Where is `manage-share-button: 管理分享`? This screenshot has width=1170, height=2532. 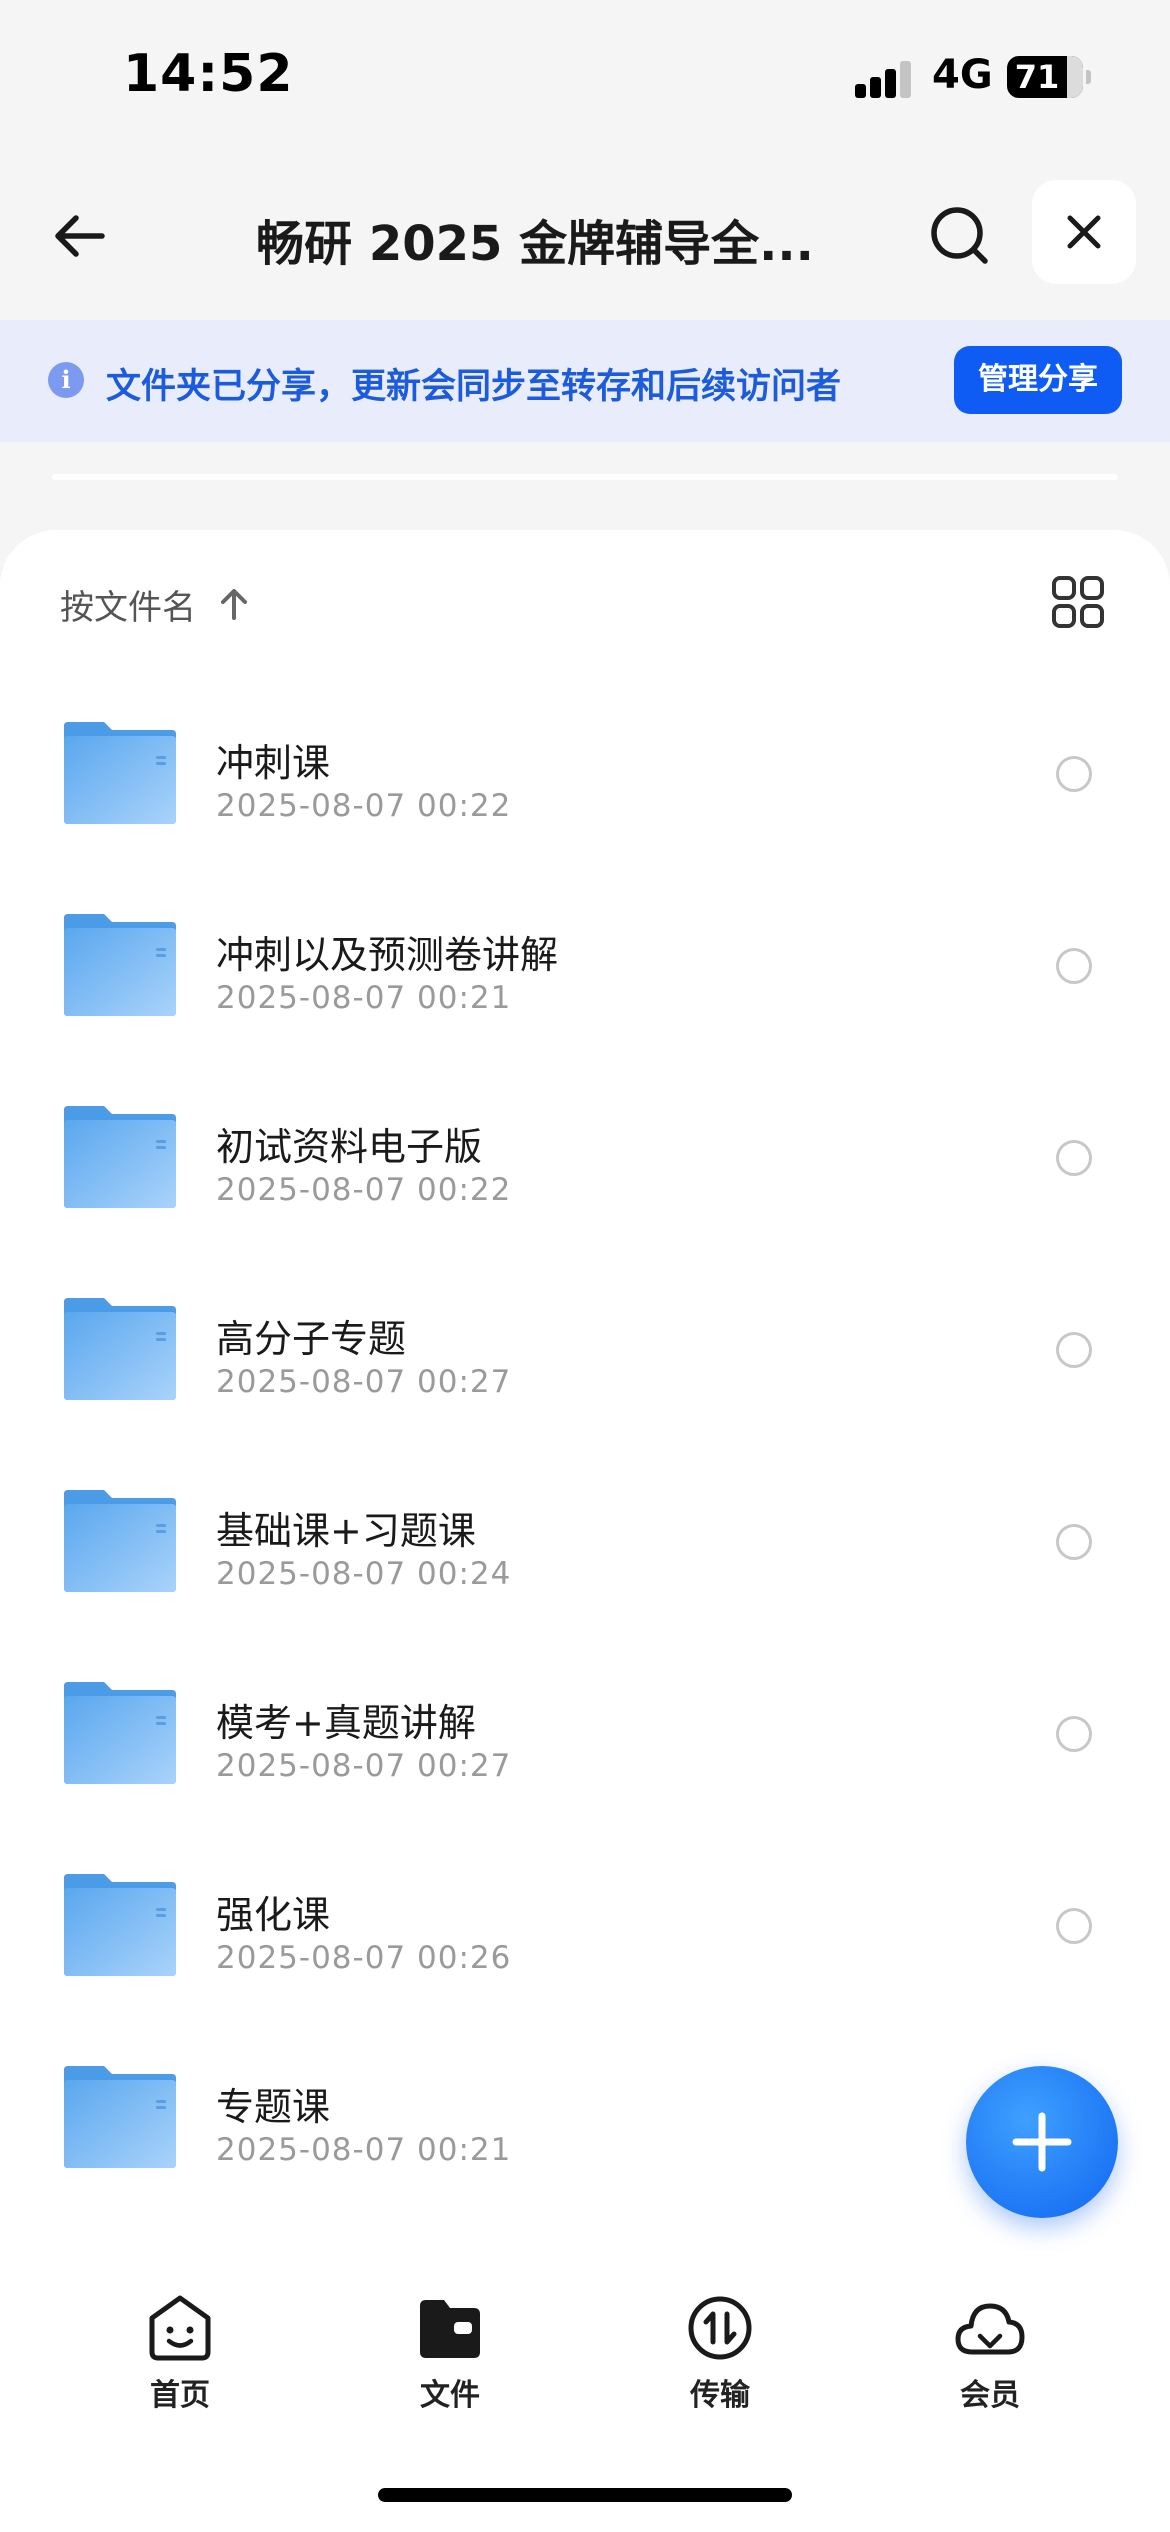
manage-share-button: 管理分享 is located at coordinates (1038, 380).